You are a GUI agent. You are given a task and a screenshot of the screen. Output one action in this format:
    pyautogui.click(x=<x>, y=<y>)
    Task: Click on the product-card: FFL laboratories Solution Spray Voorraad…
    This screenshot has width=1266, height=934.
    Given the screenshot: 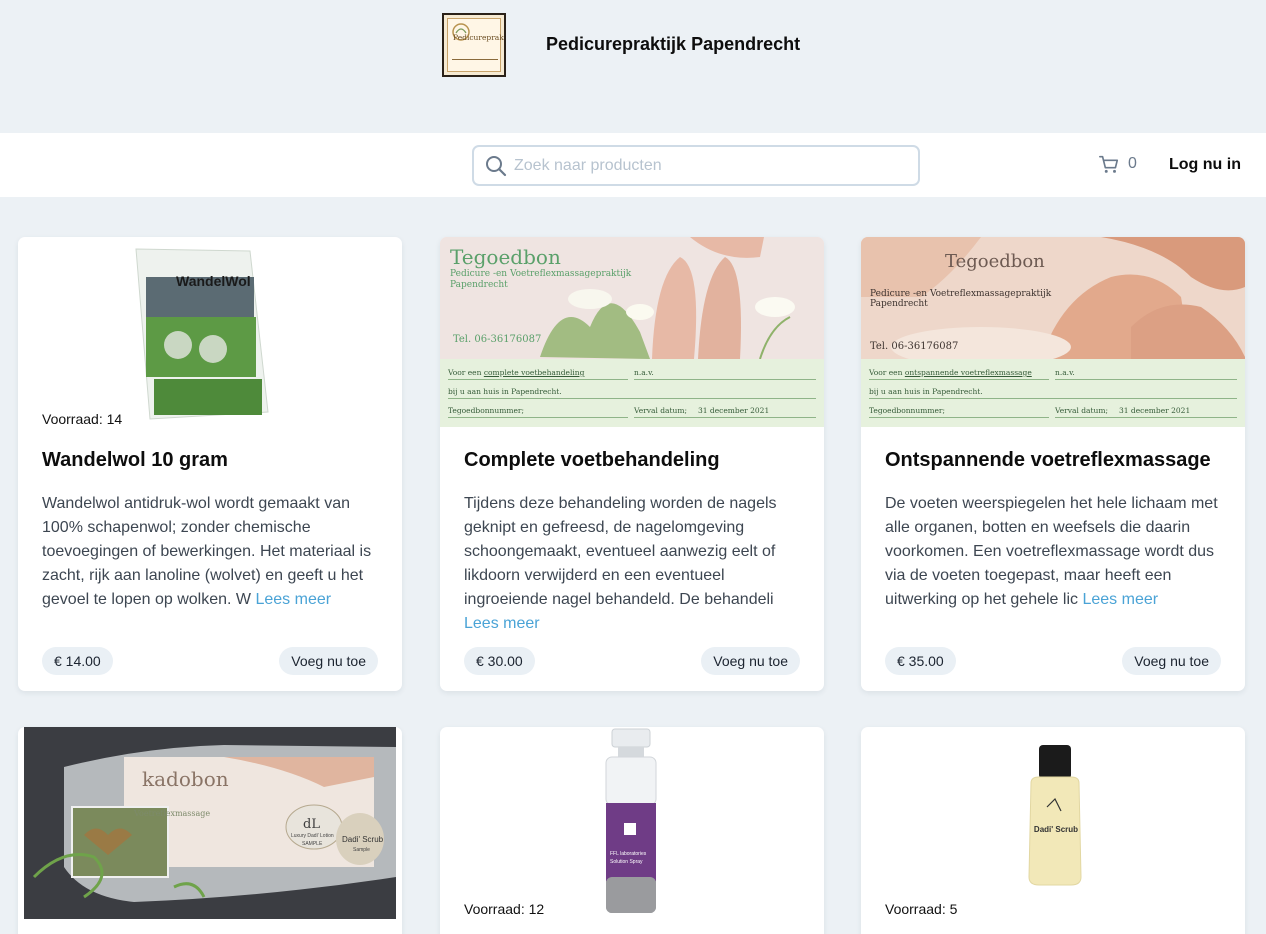 What is the action you would take?
    pyautogui.click(x=632, y=830)
    